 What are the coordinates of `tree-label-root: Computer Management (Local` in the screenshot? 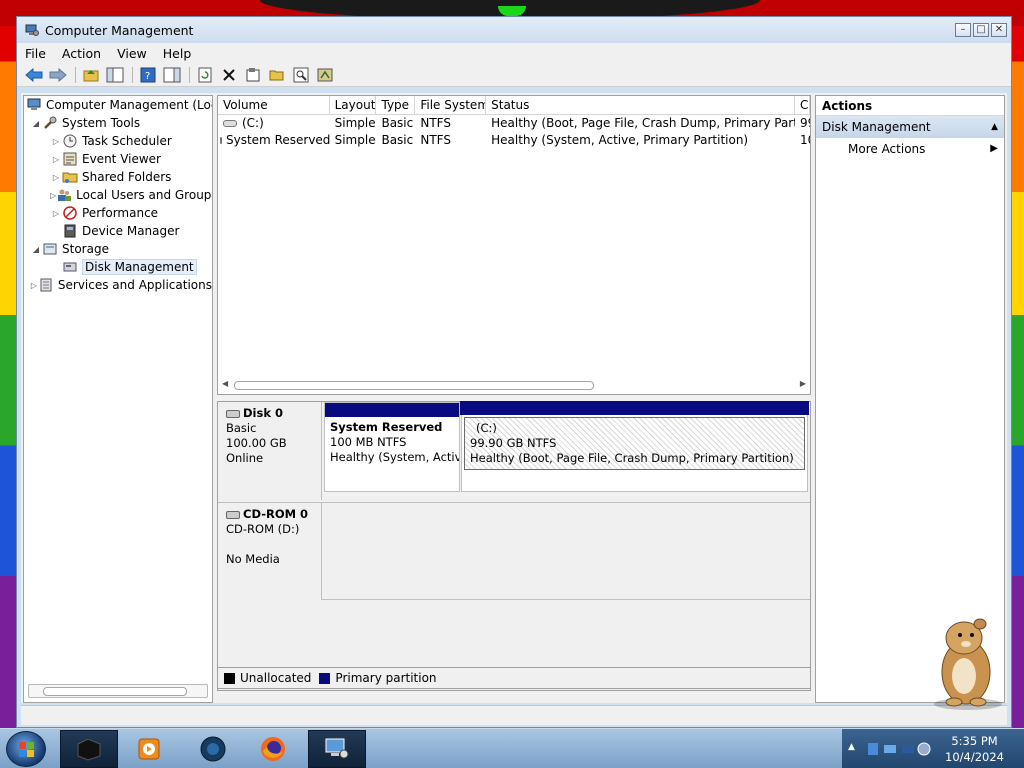 It's located at (129, 105).